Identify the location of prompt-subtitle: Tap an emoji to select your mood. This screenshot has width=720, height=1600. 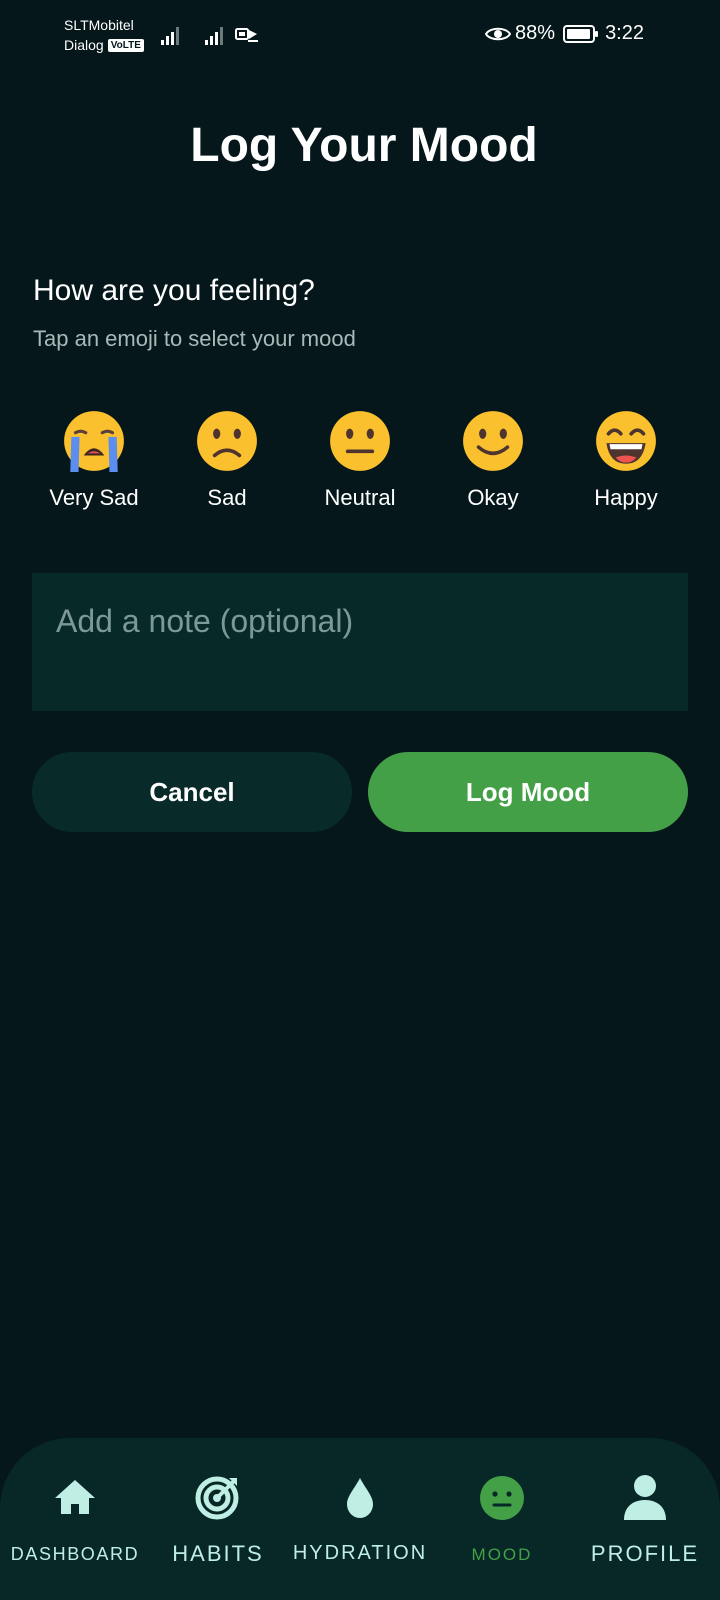
(194, 338).